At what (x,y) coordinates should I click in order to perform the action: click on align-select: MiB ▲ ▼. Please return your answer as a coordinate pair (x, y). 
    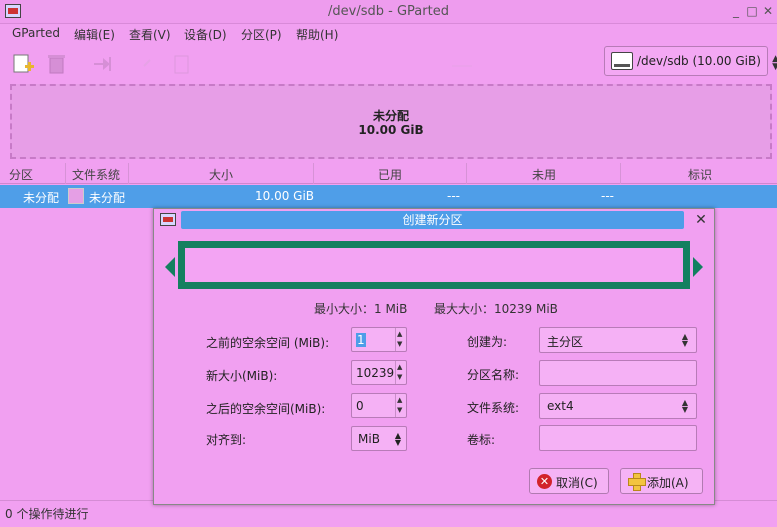
    Looking at the image, I should click on (379, 438).